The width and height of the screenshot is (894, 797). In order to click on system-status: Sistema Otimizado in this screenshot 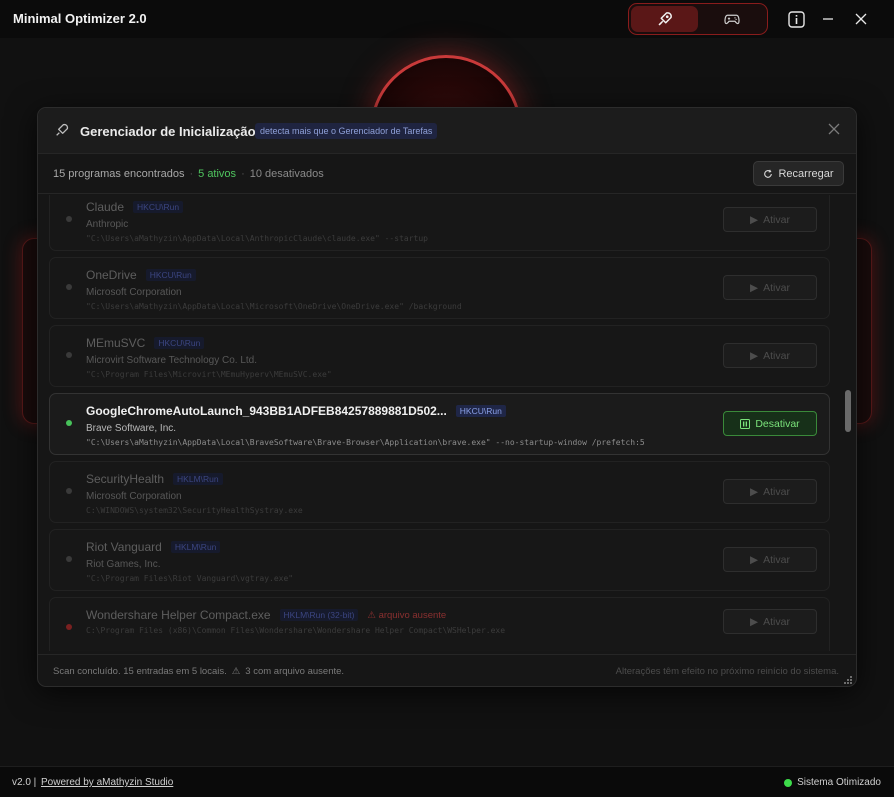, I will do `click(832, 782)`.